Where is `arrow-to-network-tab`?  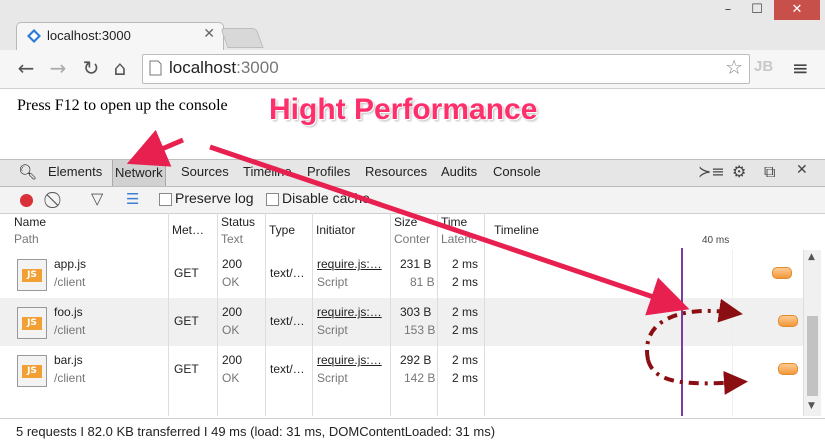
arrow-to-network-tab is located at coordinates (155, 148).